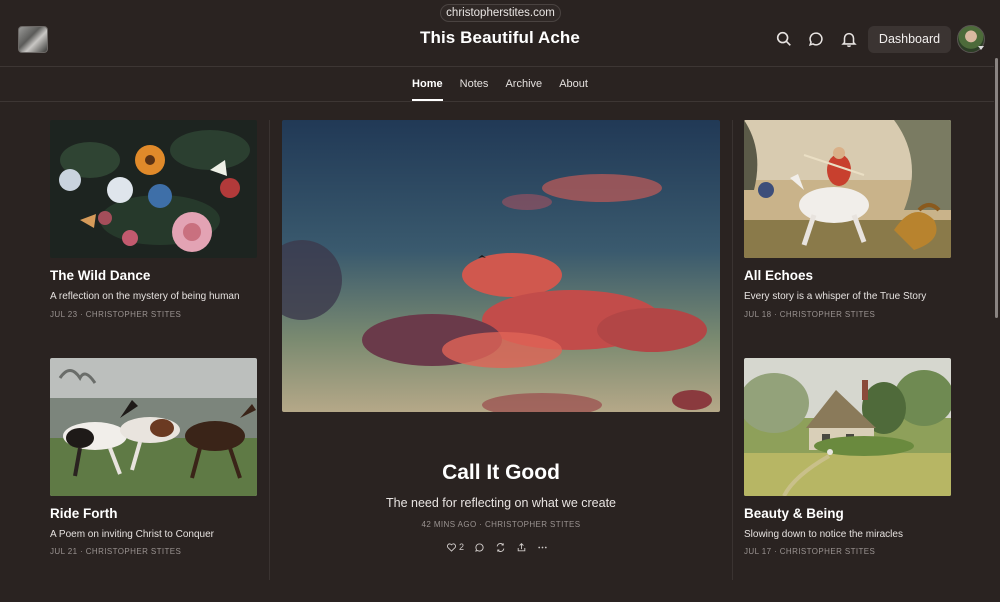  What do you see at coordinates (497, 101) in the screenshot?
I see `nav-divider` at bounding box center [497, 101].